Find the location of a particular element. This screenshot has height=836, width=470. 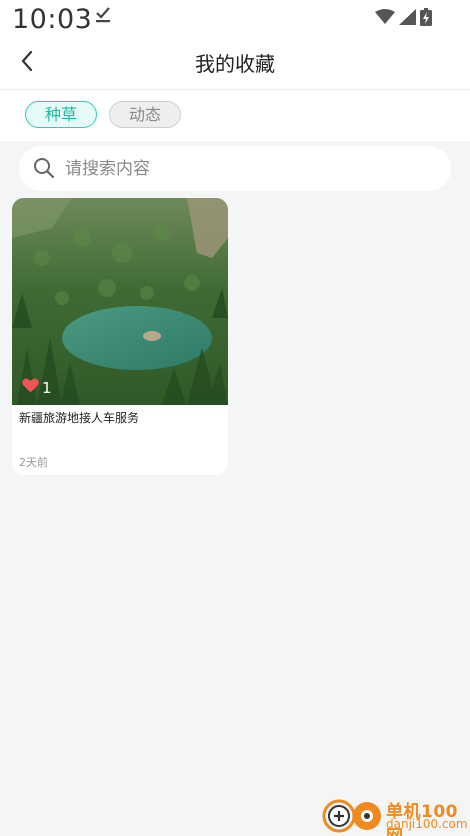

search-icon is located at coordinates (44, 170).